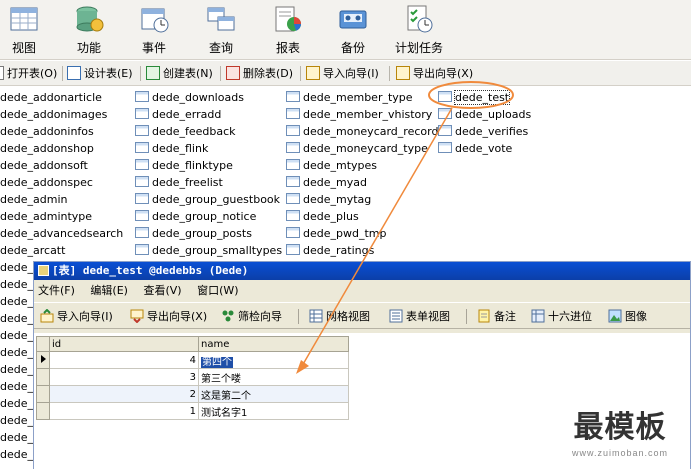  I want to click on delete-table-button: 删除表(D), so click(259, 73).